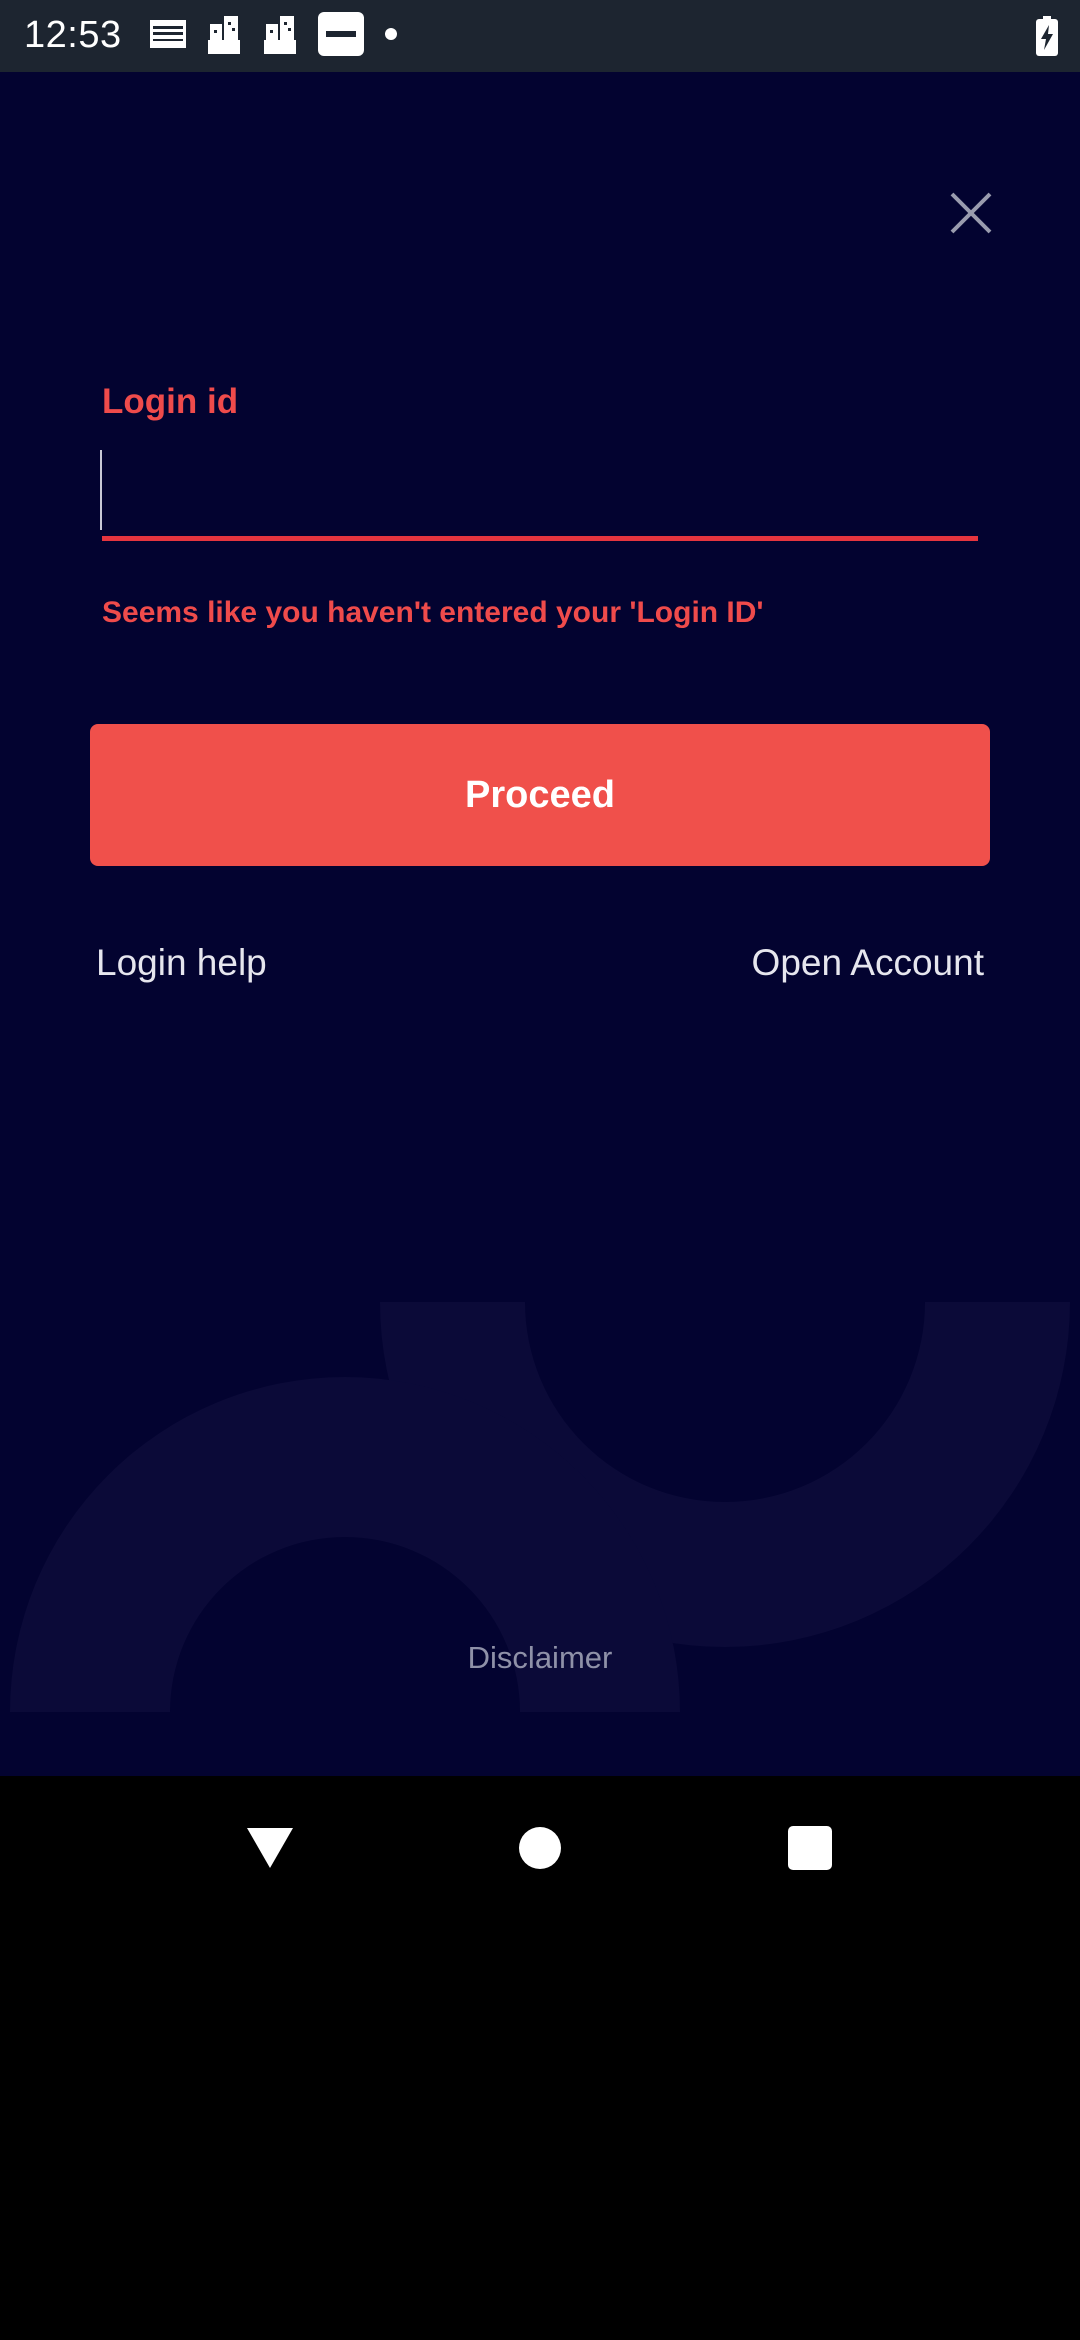 This screenshot has height=2340, width=1080. What do you see at coordinates (181, 963) in the screenshot?
I see `login-help-link: Login help` at bounding box center [181, 963].